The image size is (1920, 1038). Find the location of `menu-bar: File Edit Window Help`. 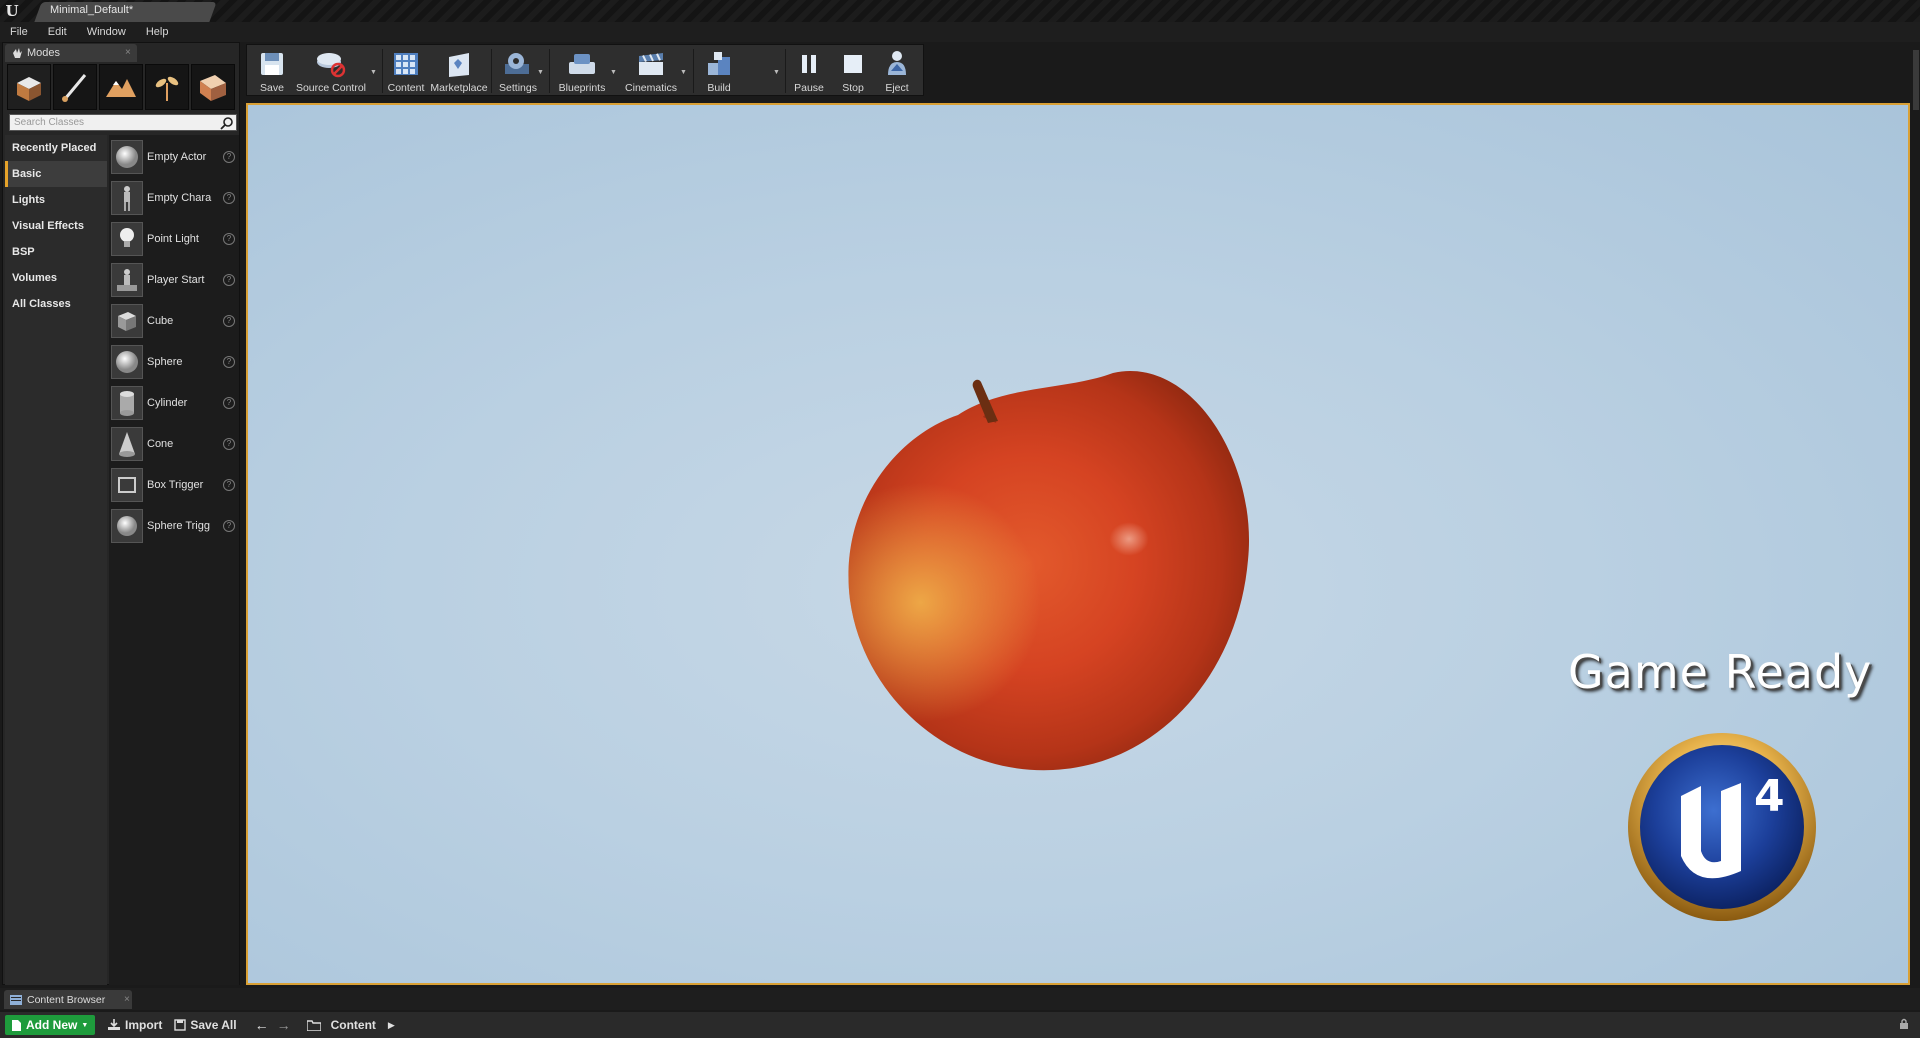

menu-bar: File Edit Window Help is located at coordinates (960, 32).